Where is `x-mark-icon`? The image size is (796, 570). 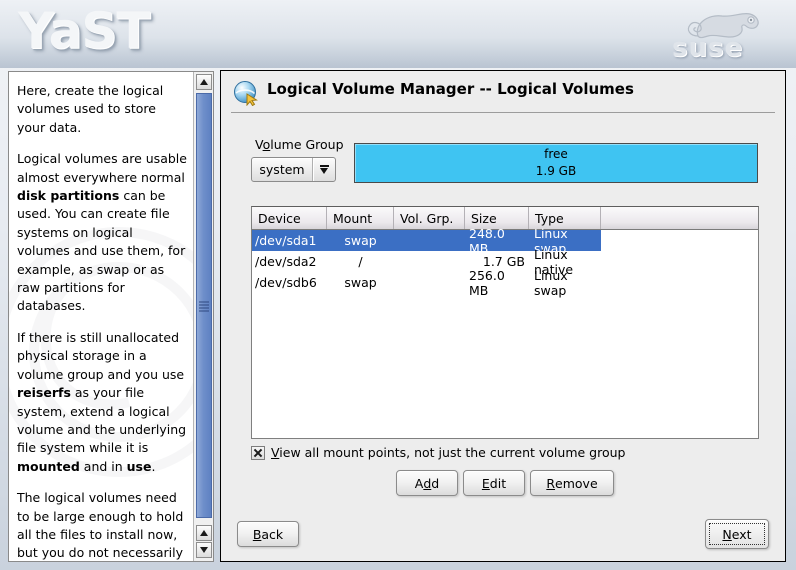 x-mark-icon is located at coordinates (258, 452).